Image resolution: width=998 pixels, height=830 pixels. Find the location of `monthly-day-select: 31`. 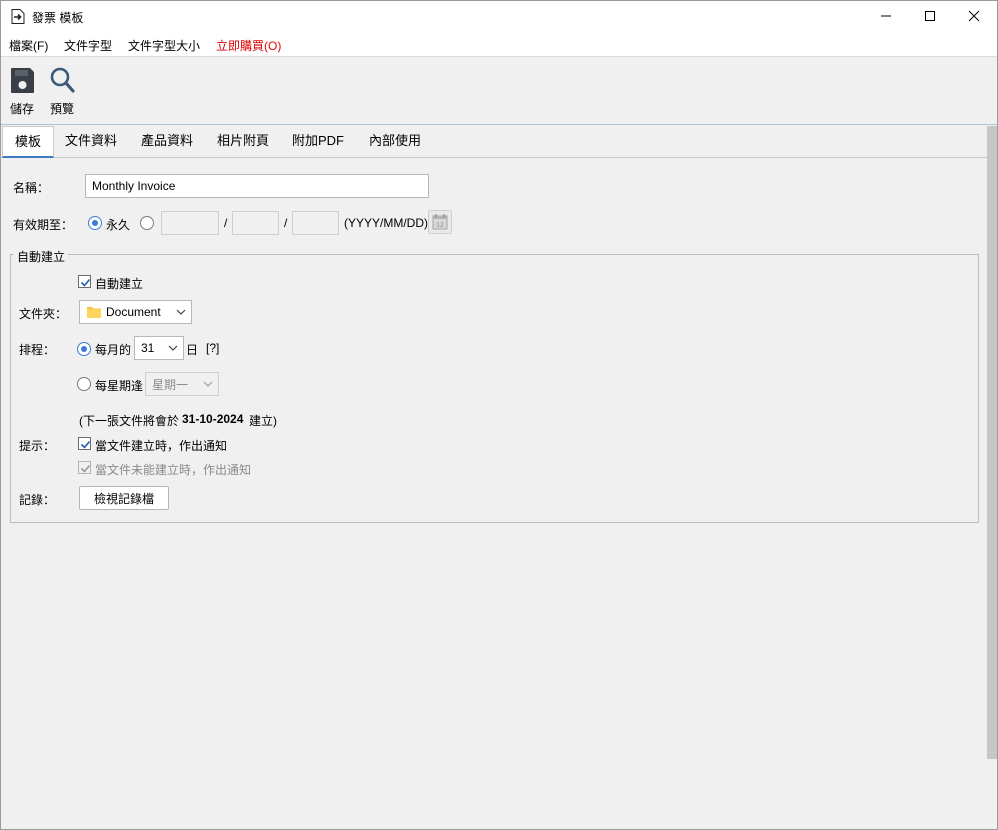

monthly-day-select: 31 is located at coordinates (159, 348).